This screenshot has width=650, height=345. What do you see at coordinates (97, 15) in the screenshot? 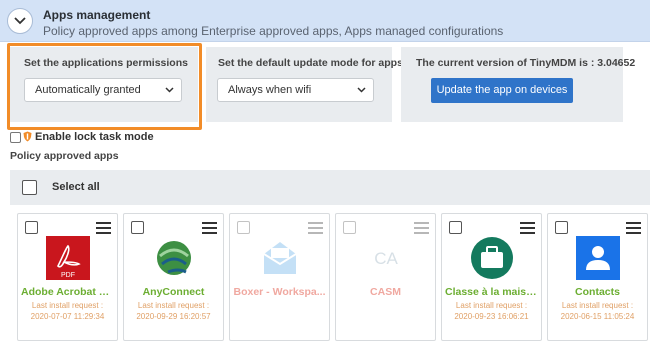
I see `section-title: Apps management` at bounding box center [97, 15].